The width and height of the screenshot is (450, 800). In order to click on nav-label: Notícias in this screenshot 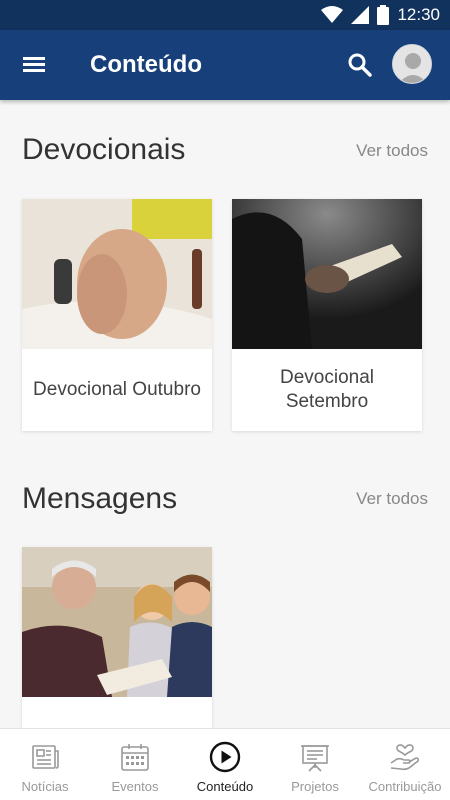, I will do `click(45, 786)`.